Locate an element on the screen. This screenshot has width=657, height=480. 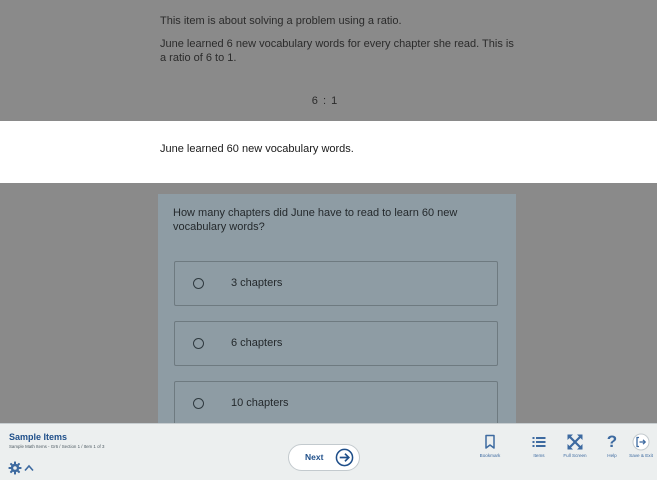
help-label: Help is located at coordinates (612, 455).